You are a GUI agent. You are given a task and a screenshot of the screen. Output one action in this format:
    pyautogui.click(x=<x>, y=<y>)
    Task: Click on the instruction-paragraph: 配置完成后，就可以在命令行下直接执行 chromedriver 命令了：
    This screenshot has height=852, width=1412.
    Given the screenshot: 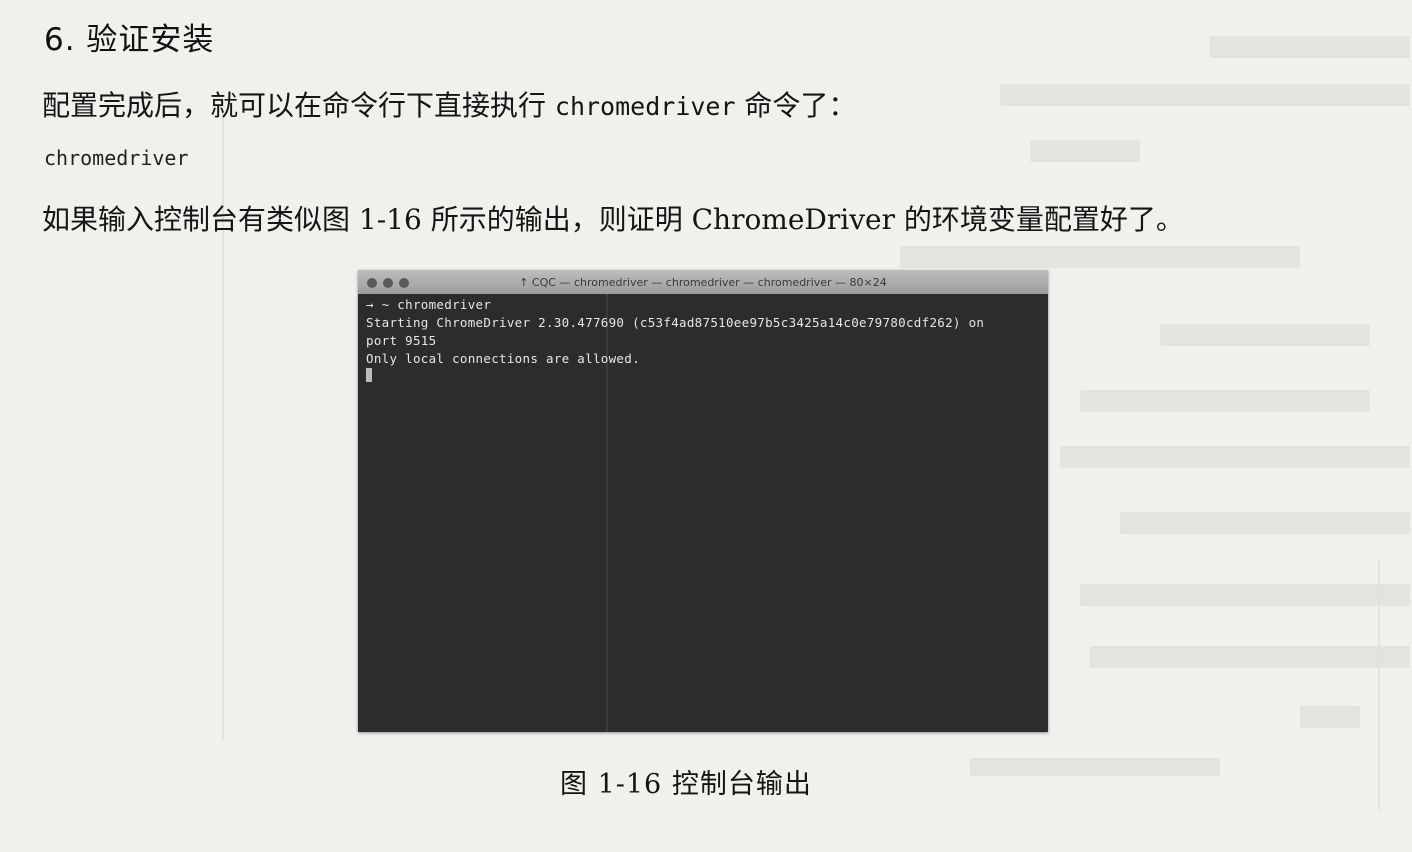 What is the action you would take?
    pyautogui.click(x=449, y=104)
    